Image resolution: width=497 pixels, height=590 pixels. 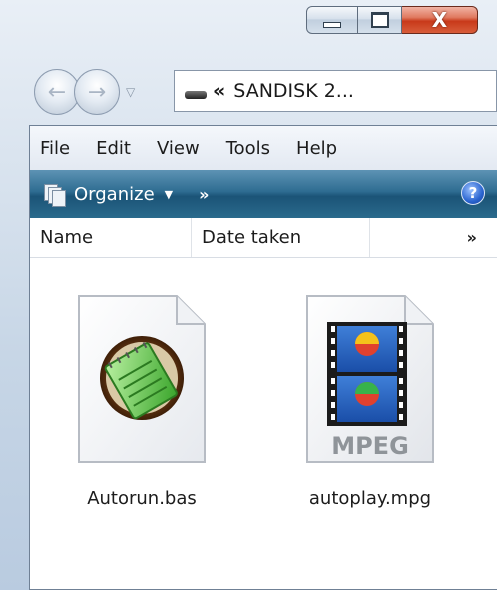 I want to click on help-icon: ?, so click(x=473, y=193).